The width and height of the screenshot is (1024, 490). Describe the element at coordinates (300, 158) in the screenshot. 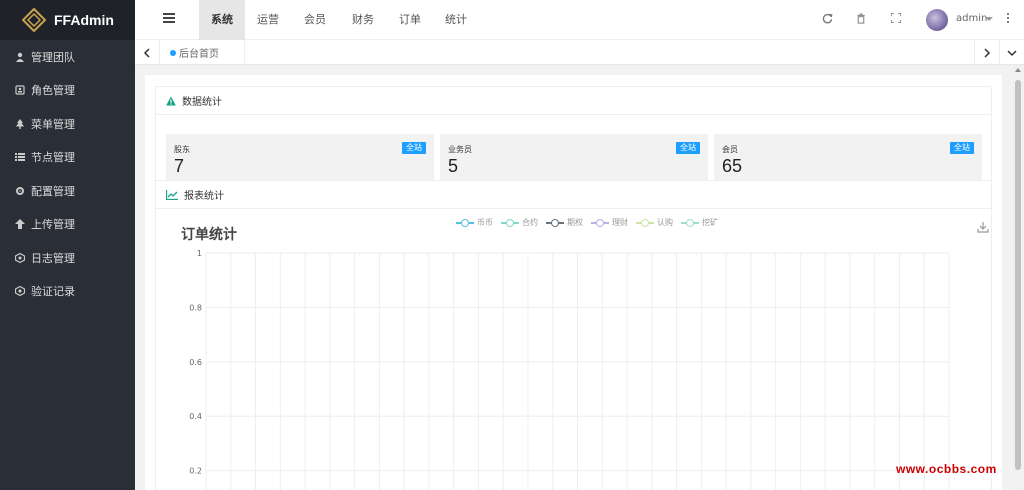

I see `stat-card-shareholders: 股东 7 全站` at that location.